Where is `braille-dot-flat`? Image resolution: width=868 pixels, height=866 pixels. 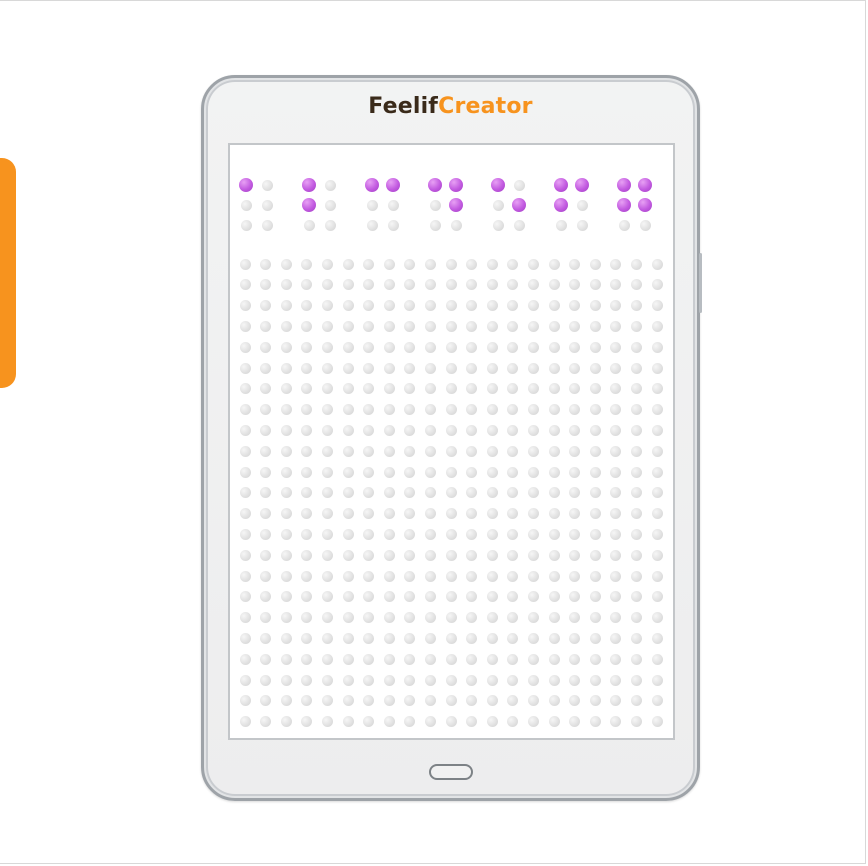 braille-dot-flat is located at coordinates (309, 225).